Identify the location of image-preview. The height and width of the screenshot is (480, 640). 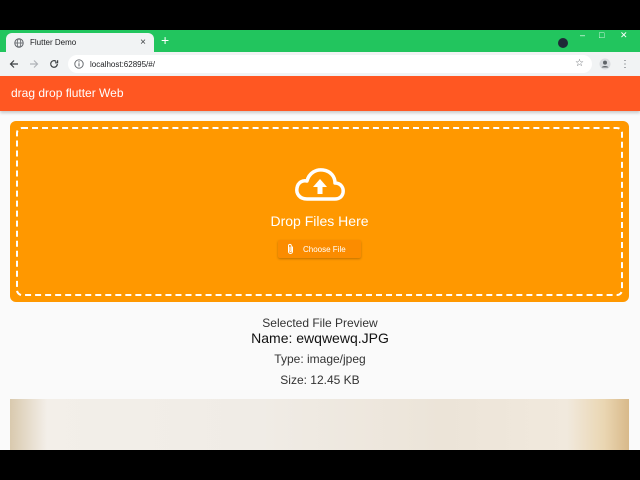
(319, 424).